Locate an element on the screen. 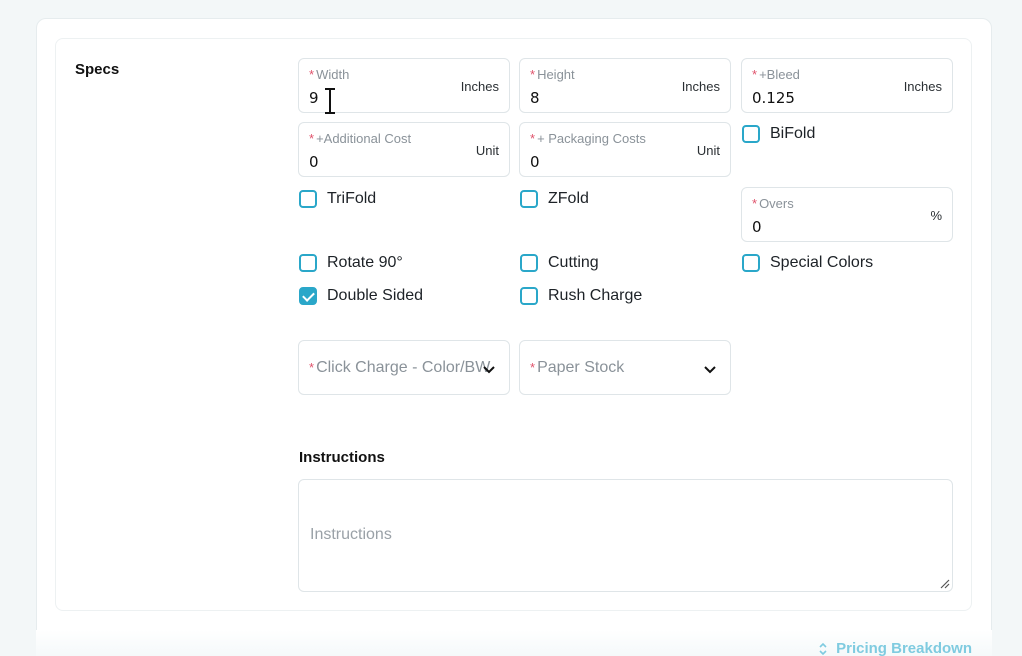  rush-charge-checkbox-box is located at coordinates (529, 296).